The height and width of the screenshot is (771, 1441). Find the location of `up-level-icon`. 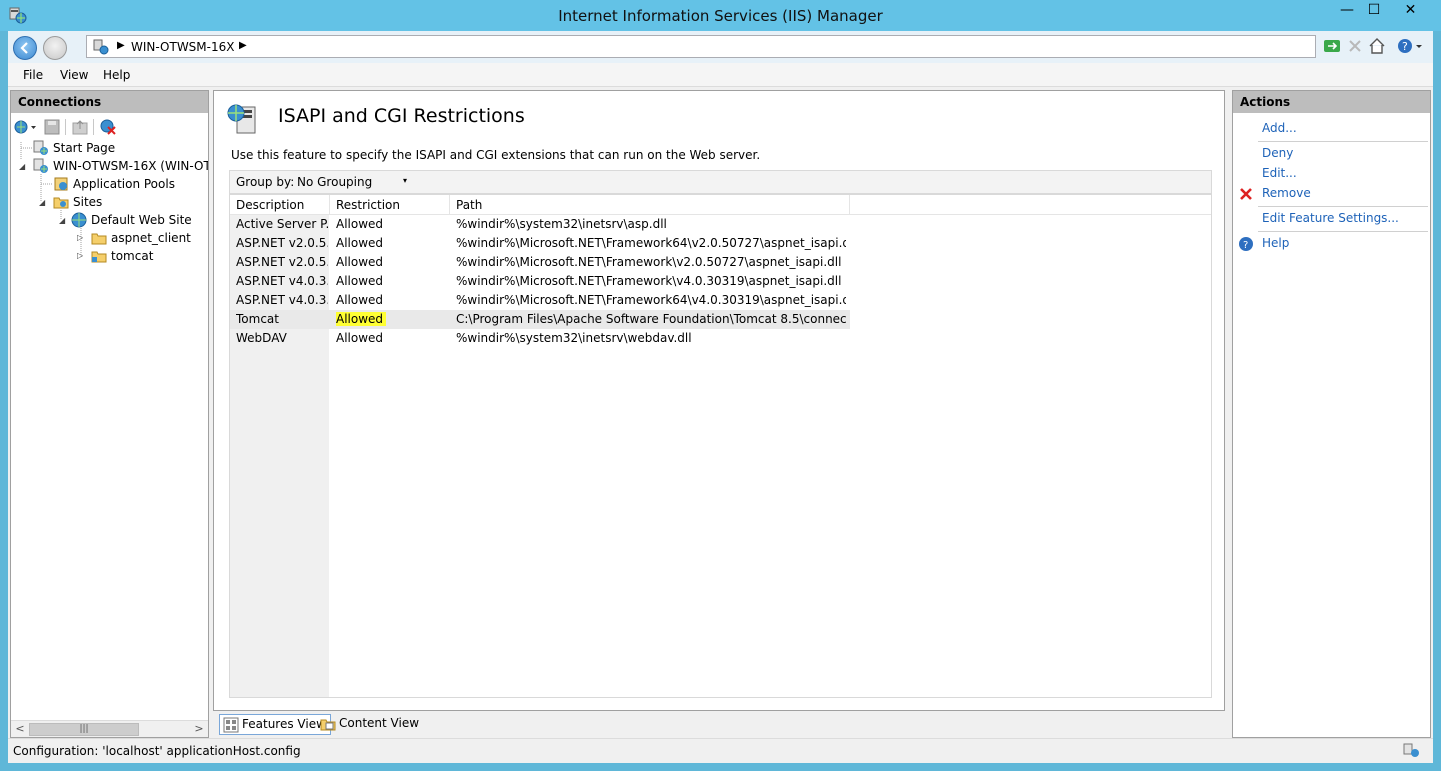

up-level-icon is located at coordinates (80, 127).